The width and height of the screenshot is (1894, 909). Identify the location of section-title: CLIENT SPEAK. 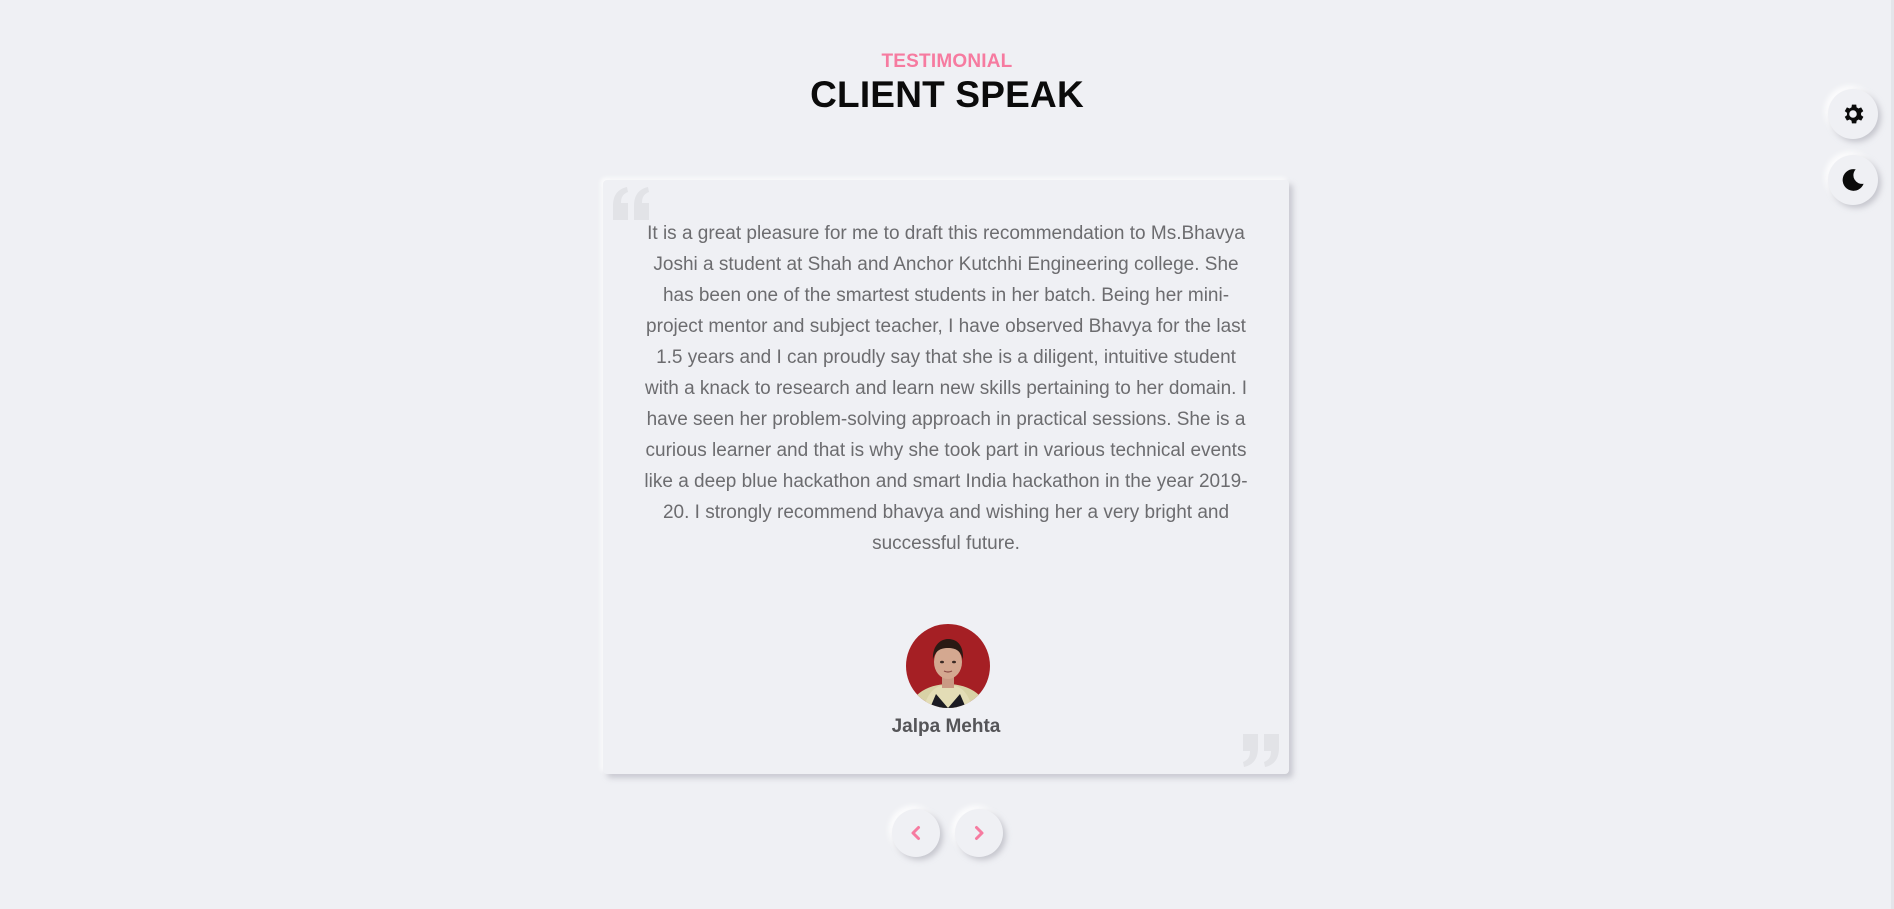
(947, 94).